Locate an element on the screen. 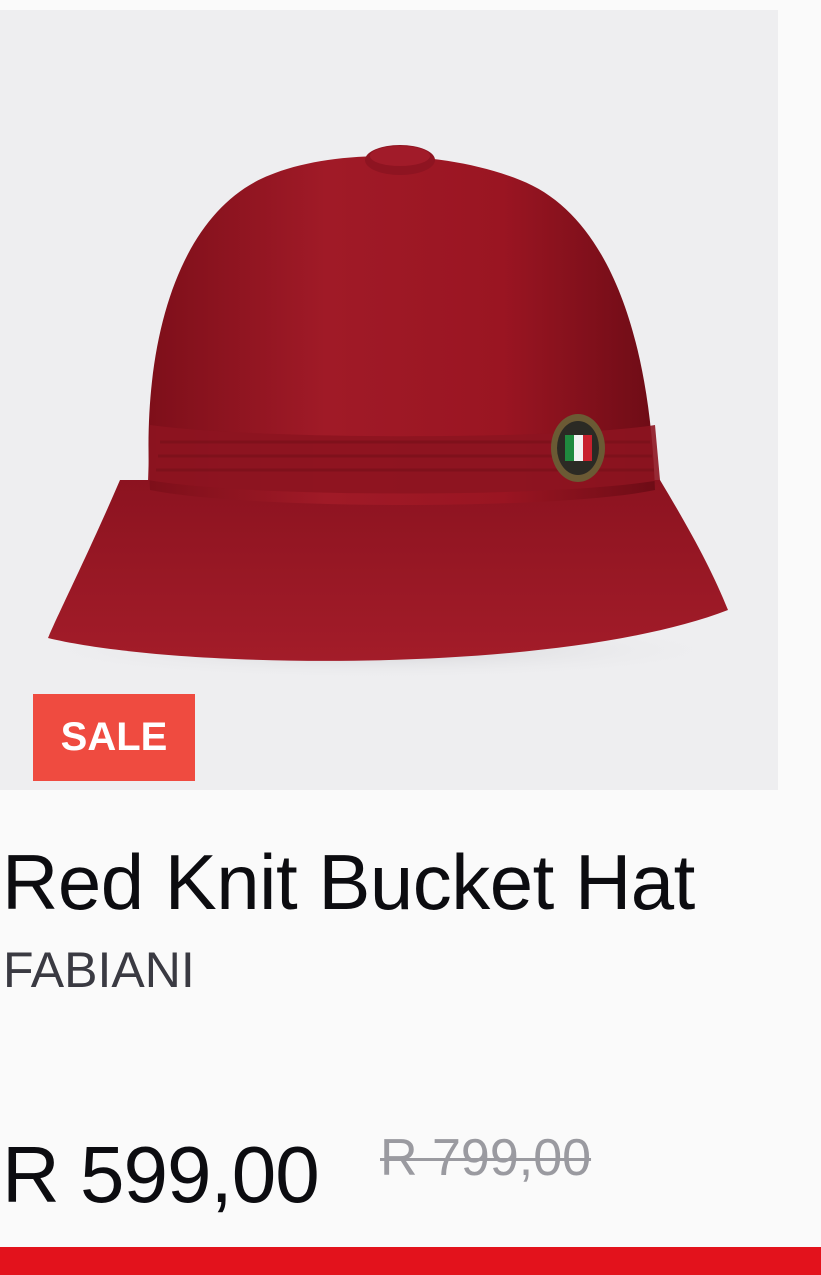 The width and height of the screenshot is (821, 1275). original-price: R 799,00 is located at coordinates (486, 1158).